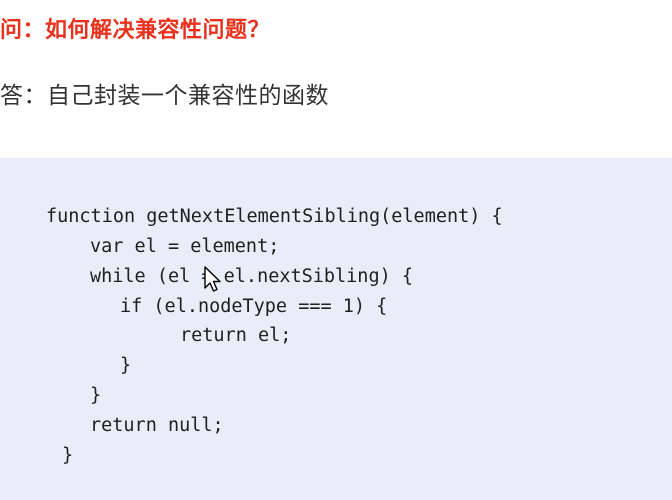  I want to click on mouse-pointer-icon, so click(212, 279).